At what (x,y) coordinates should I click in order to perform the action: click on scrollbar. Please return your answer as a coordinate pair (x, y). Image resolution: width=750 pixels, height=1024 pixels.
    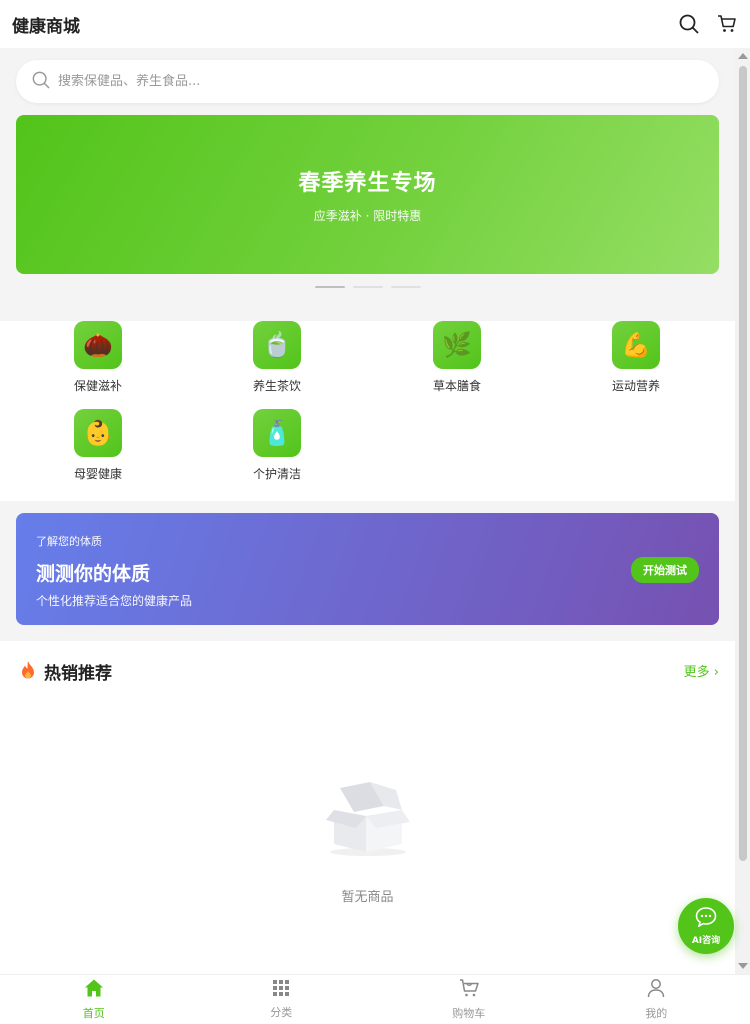
    Looking at the image, I should click on (742, 511).